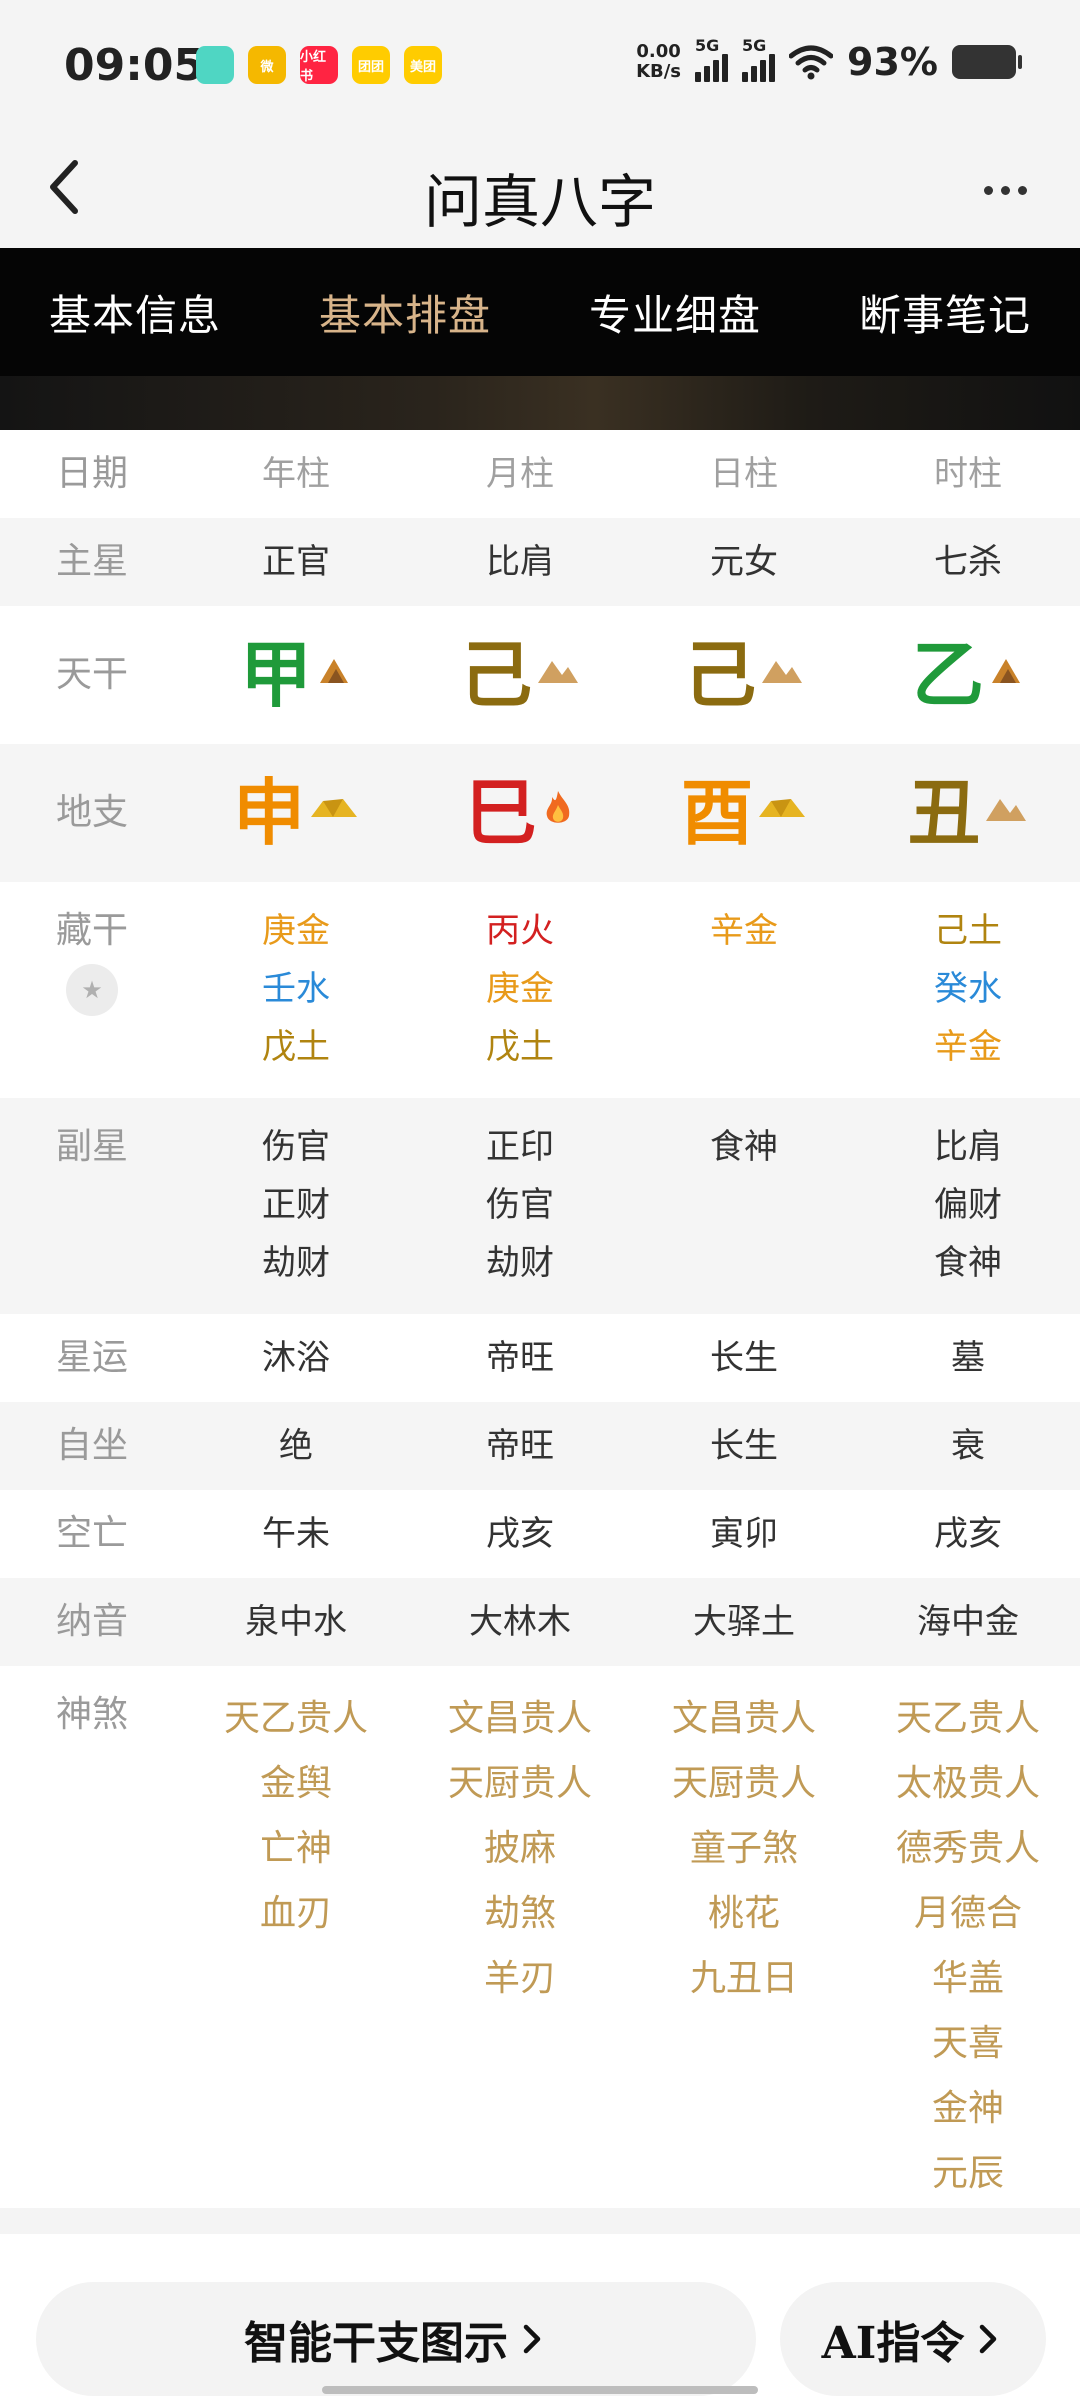  I want to click on secondary-star-item: 伤官, so click(520, 1205).